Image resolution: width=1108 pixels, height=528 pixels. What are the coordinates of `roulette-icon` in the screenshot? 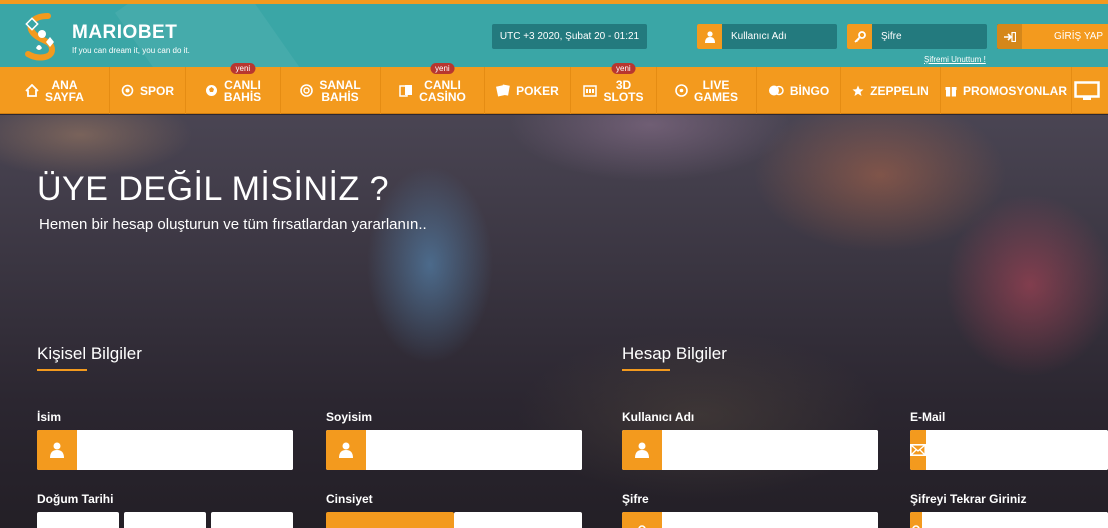 It's located at (681, 90).